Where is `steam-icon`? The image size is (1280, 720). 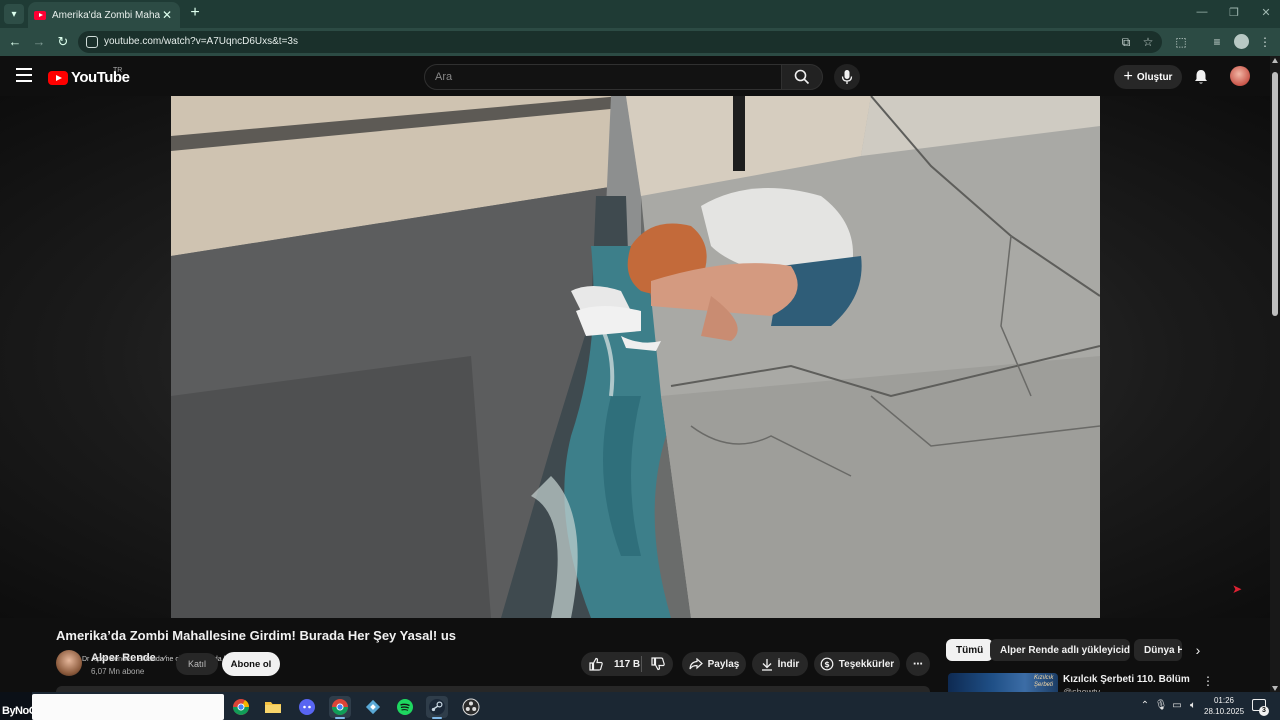 steam-icon is located at coordinates (437, 707).